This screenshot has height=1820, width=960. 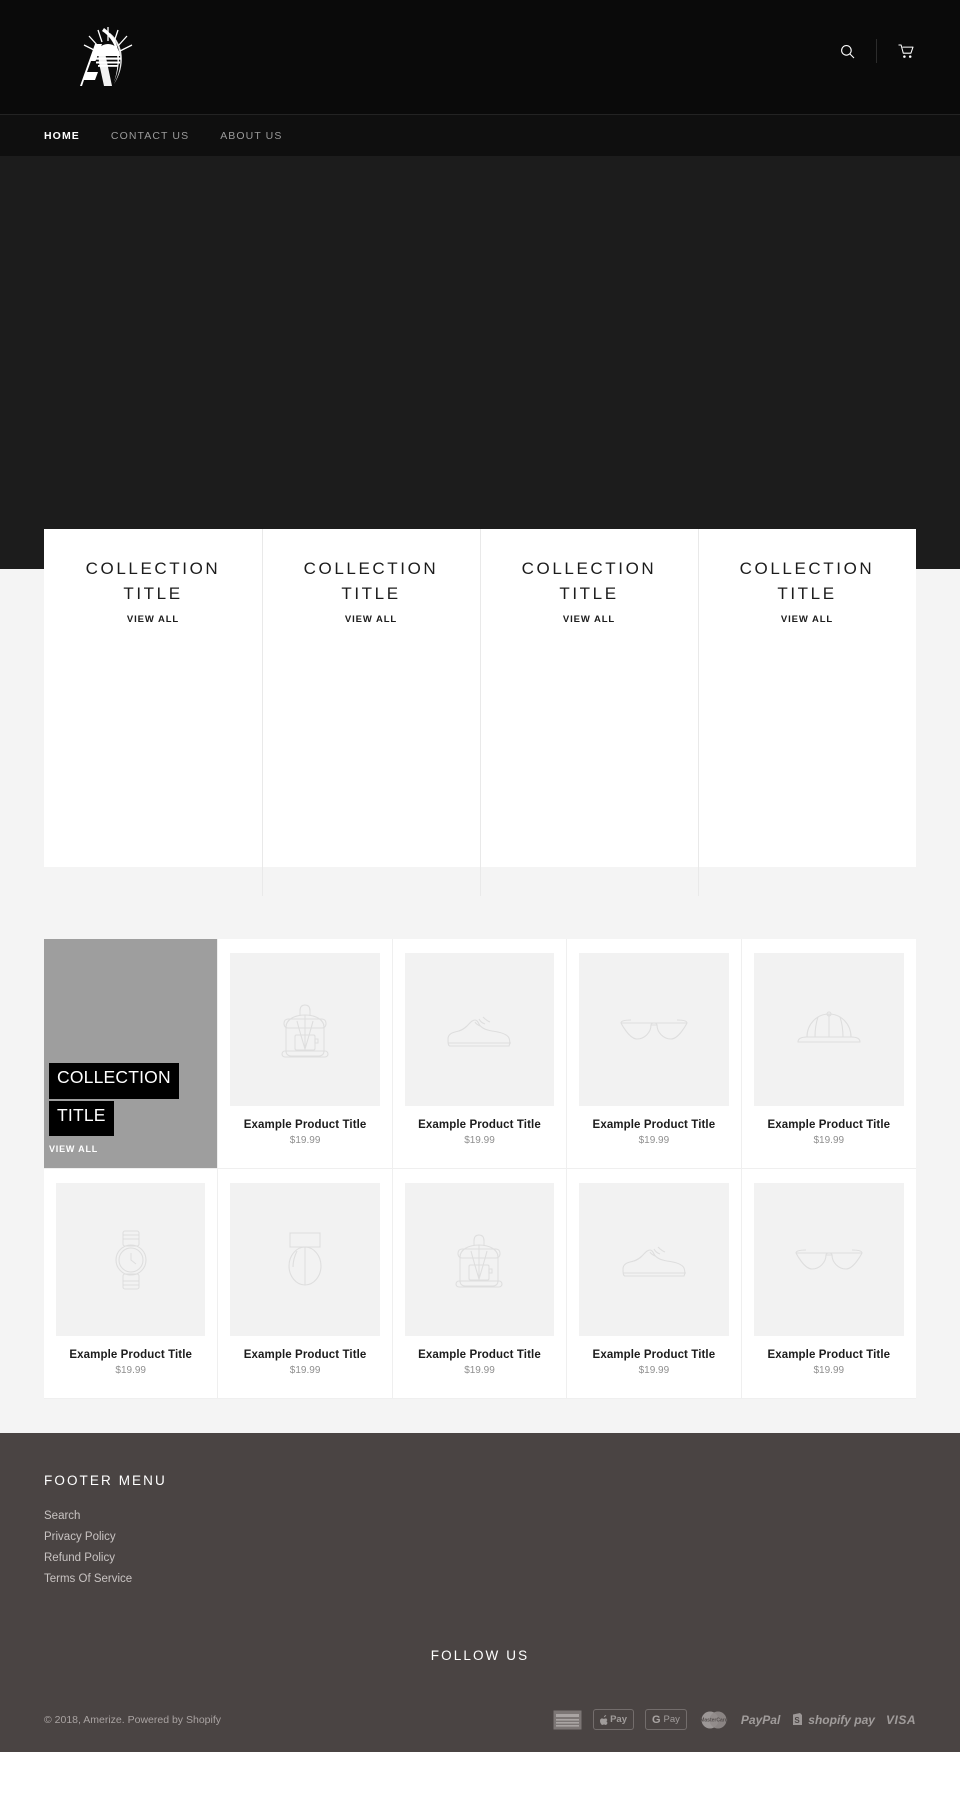 I want to click on cap-icon, so click(x=828, y=1029).